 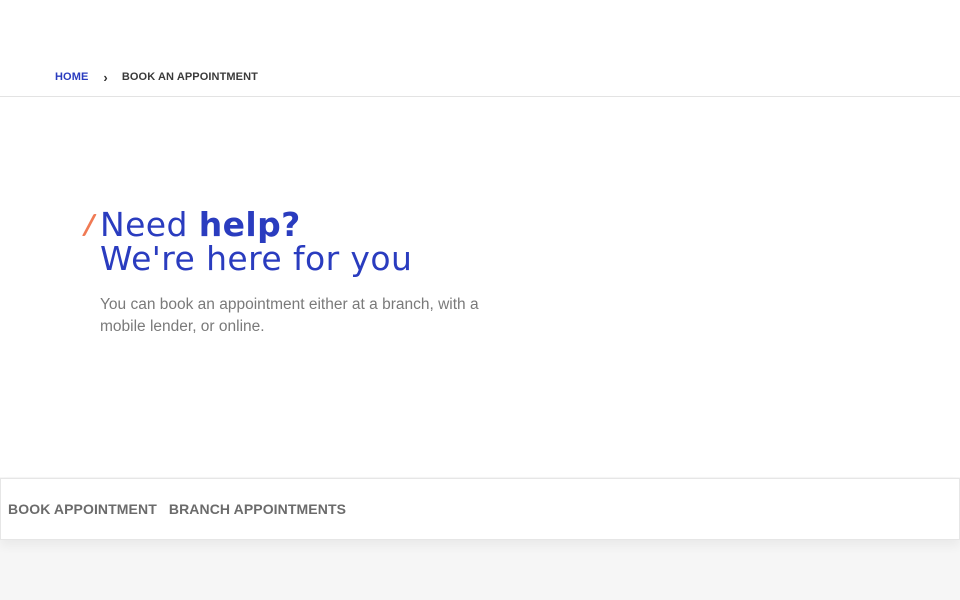 I want to click on page-title: Need help? We're here for you, so click(x=256, y=242).